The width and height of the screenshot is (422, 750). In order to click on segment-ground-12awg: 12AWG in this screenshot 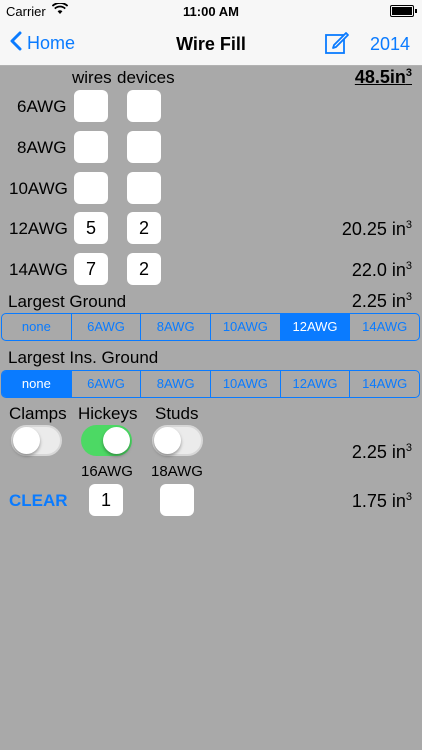, I will do `click(315, 327)`.